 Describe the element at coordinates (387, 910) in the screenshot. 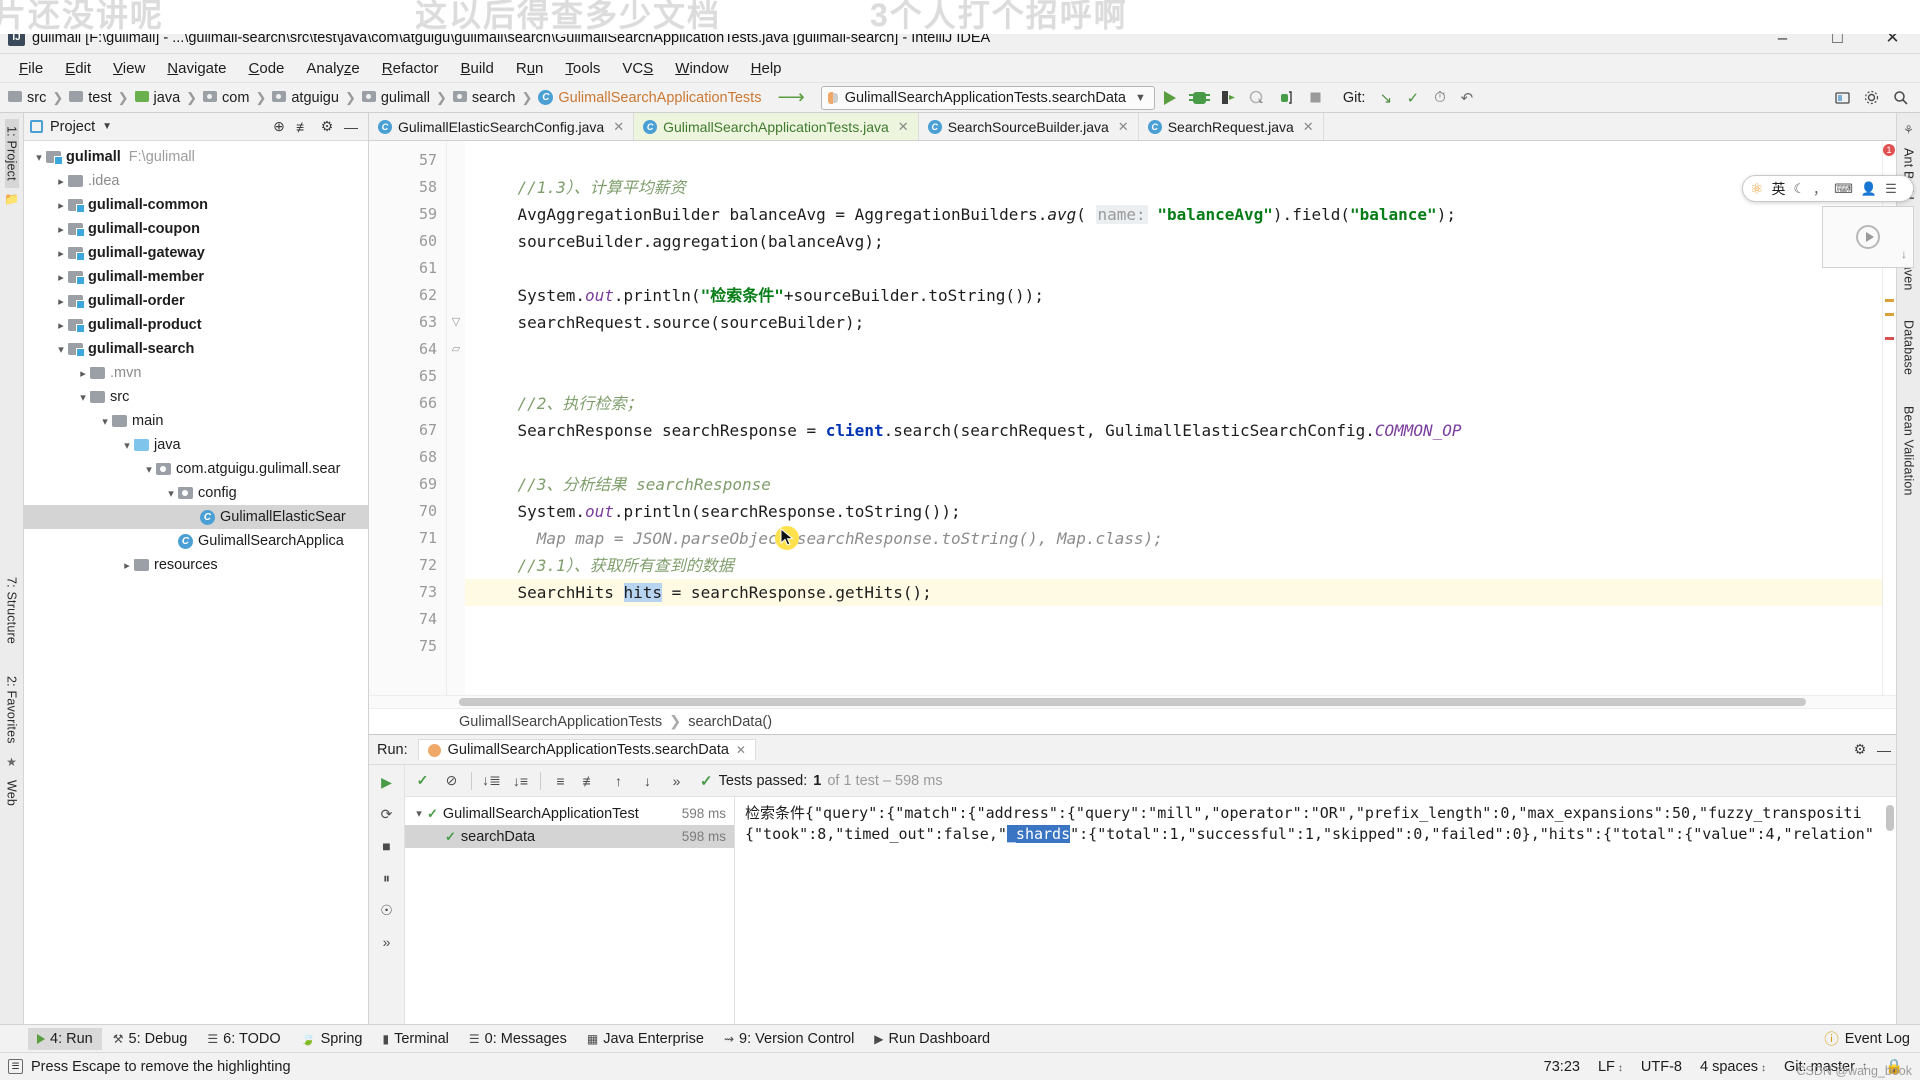

I see `camera-icon: ☉` at that location.